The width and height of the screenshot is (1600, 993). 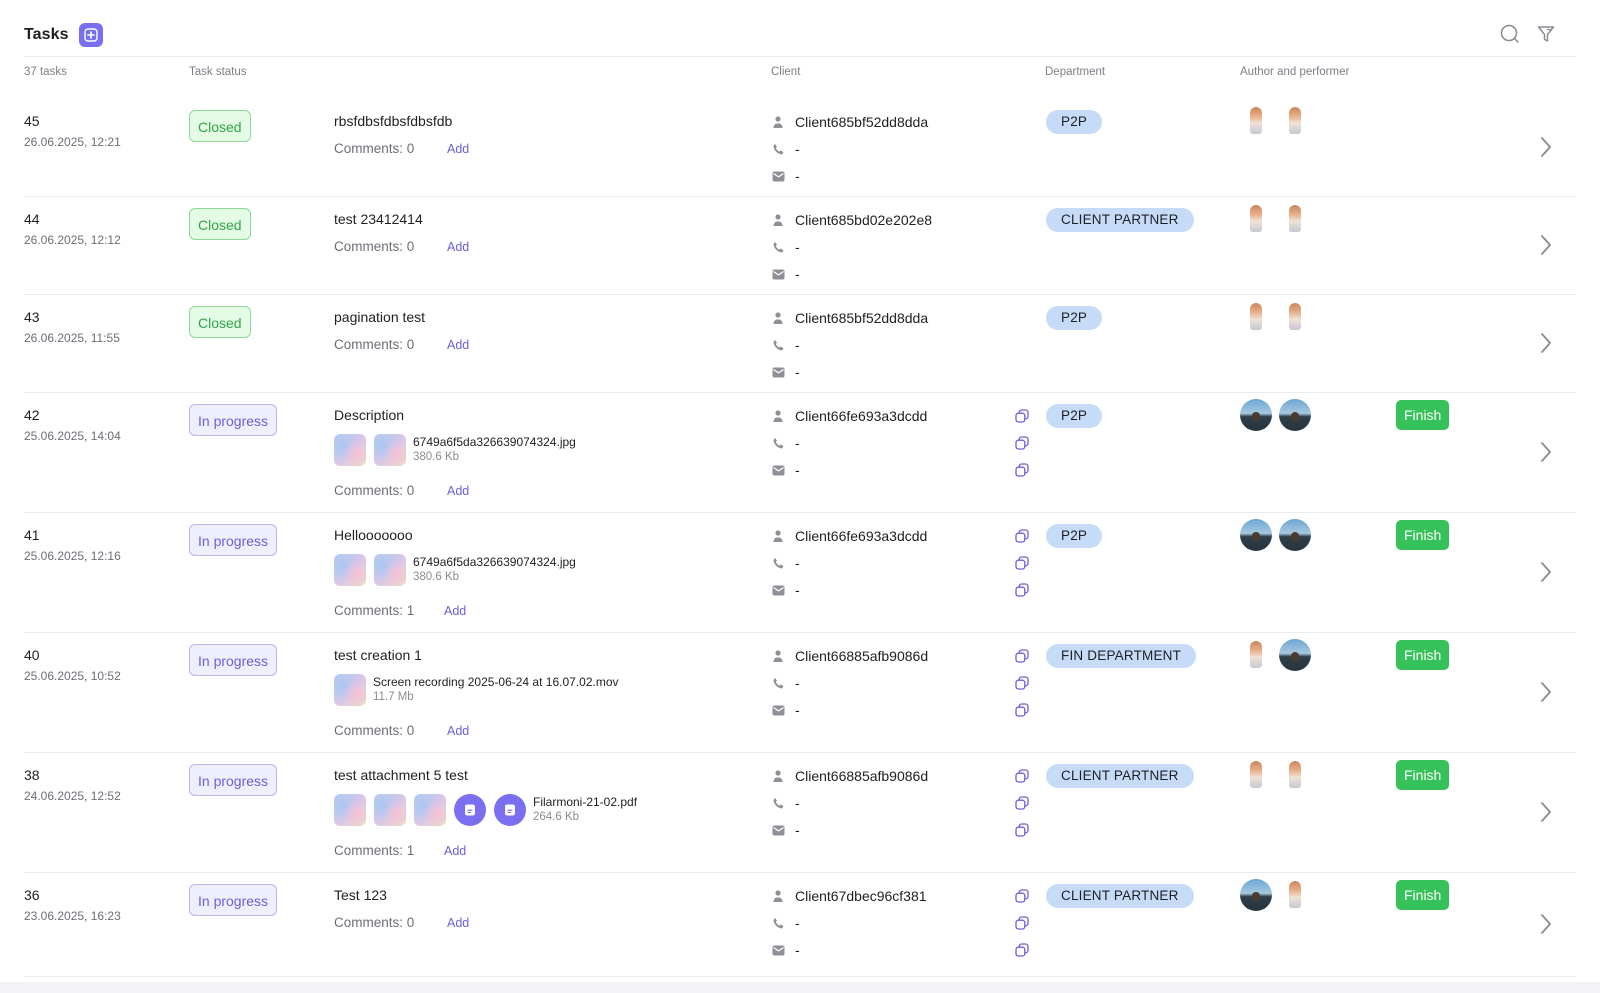 I want to click on person-icon, so click(x=778, y=776).